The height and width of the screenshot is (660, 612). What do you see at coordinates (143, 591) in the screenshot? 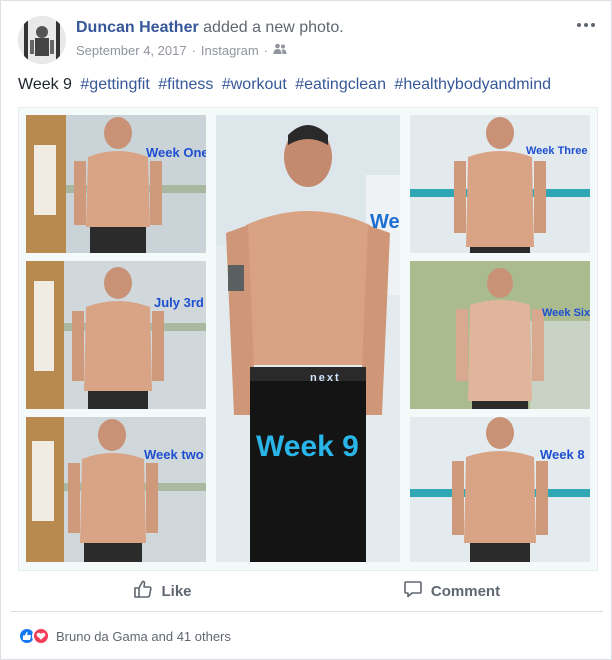
I see `thumbs-up-icon` at bounding box center [143, 591].